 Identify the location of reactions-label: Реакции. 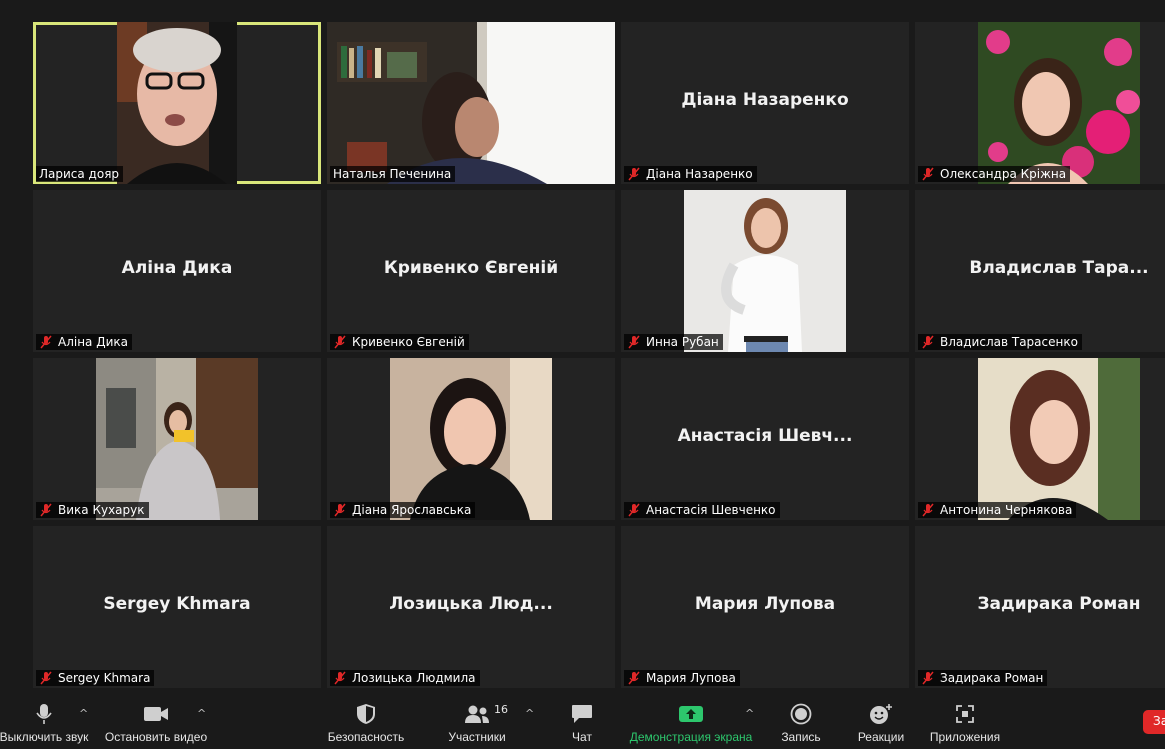
(881, 737).